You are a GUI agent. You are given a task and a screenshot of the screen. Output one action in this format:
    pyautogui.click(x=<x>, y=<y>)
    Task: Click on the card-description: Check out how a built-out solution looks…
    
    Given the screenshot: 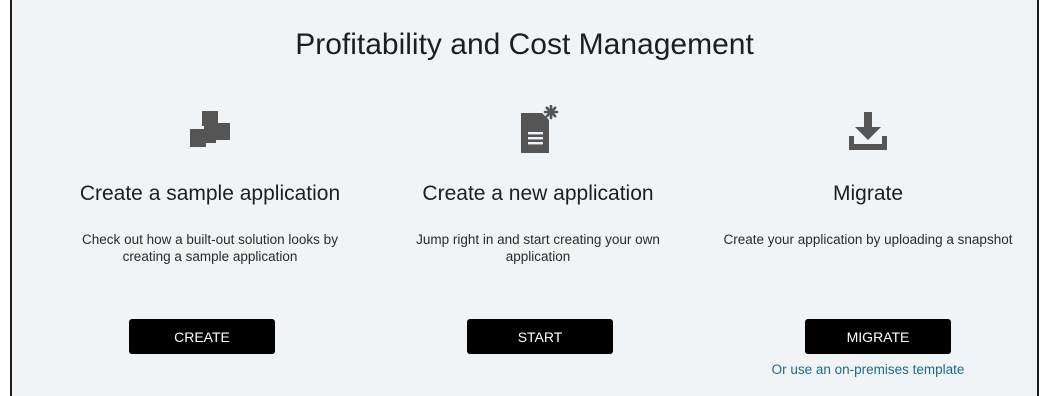 What is the action you would take?
    pyautogui.click(x=210, y=248)
    